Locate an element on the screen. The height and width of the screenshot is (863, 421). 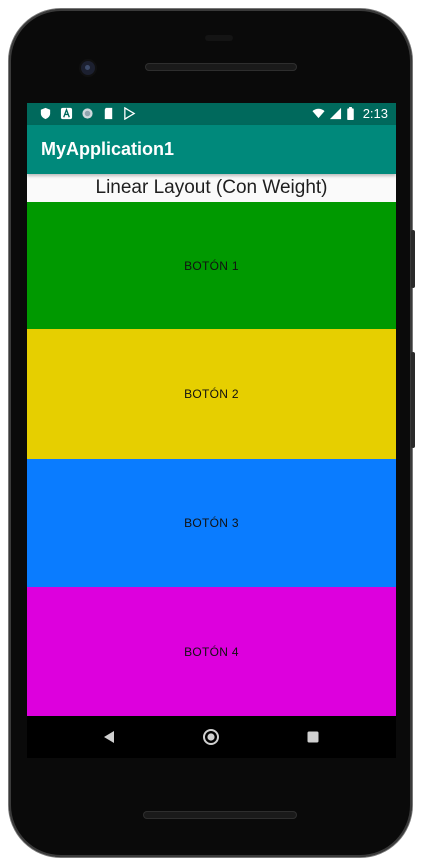
status-bar: 2:13 is located at coordinates (211, 114).